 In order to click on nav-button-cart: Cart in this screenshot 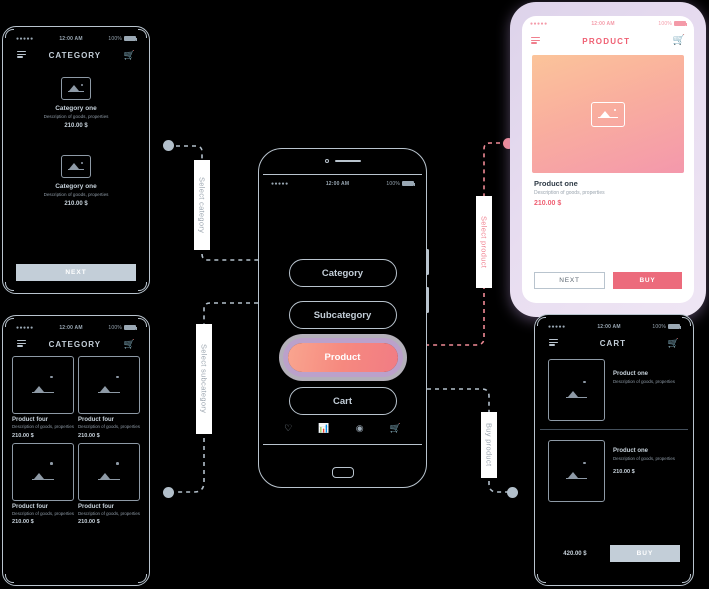, I will do `click(342, 401)`.